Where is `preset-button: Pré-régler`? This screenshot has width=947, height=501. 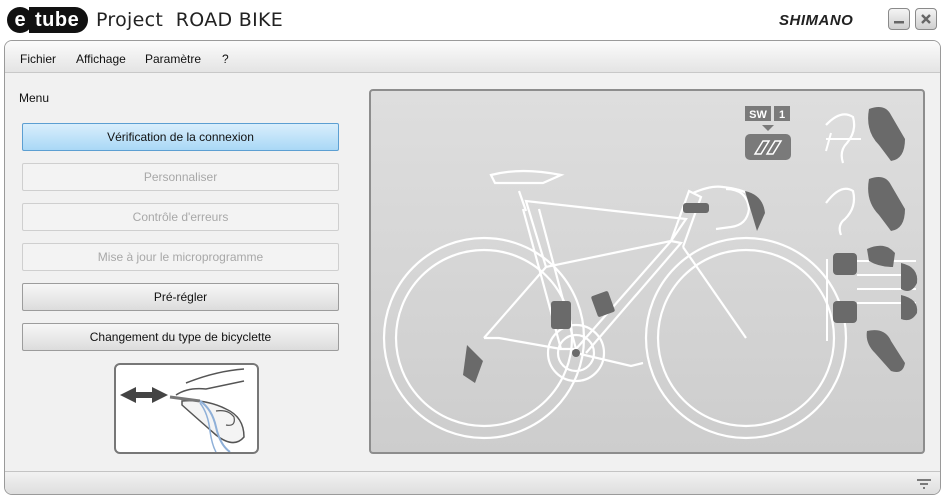
preset-button: Pré-régler is located at coordinates (180, 297).